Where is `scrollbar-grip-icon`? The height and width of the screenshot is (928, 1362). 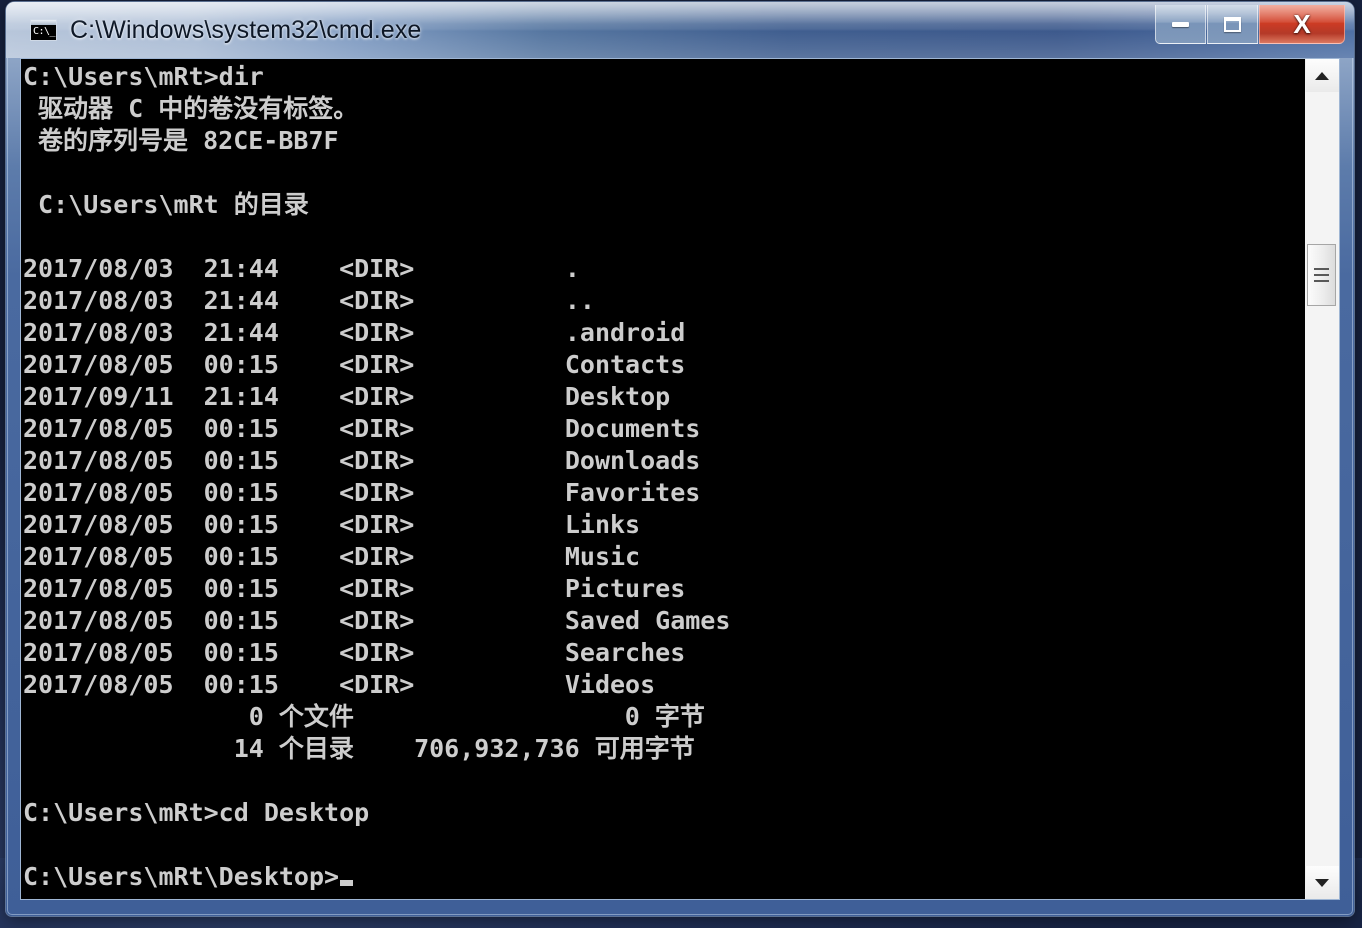
scrollbar-grip-icon is located at coordinates (1322, 275).